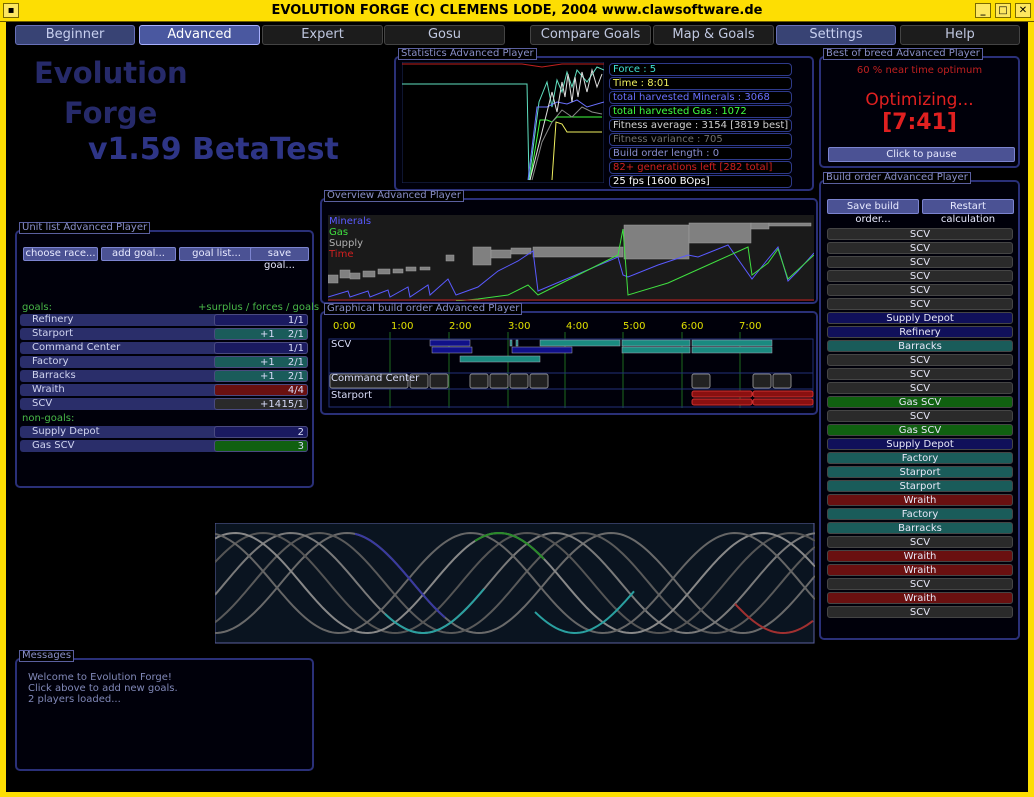 Image resolution: width=1034 pixels, height=797 pixels. Describe the element at coordinates (1023, 10) in the screenshot. I see `close-icon: ✕` at that location.